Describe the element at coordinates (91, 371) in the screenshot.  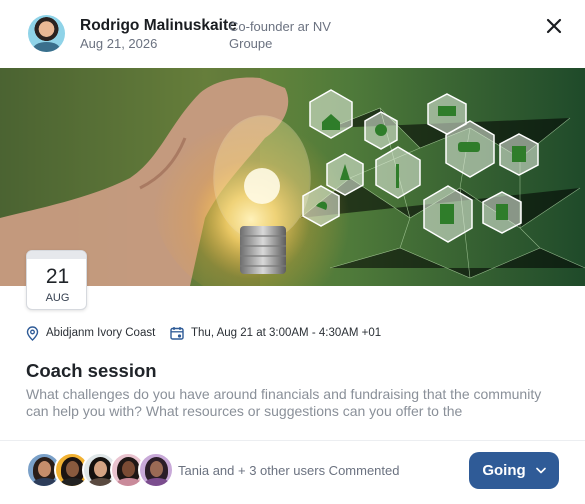
I see `event-title: Coach session` at that location.